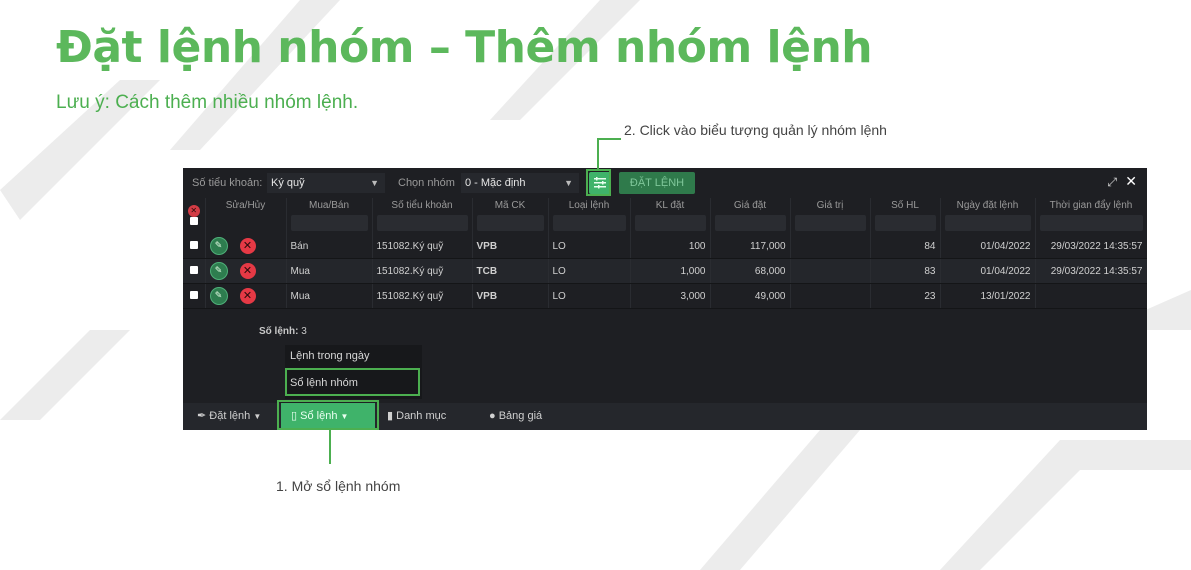 The height and width of the screenshot is (570, 1191). Describe the element at coordinates (670, 271) in the screenshot. I see `qty-cell: 1,000` at that location.